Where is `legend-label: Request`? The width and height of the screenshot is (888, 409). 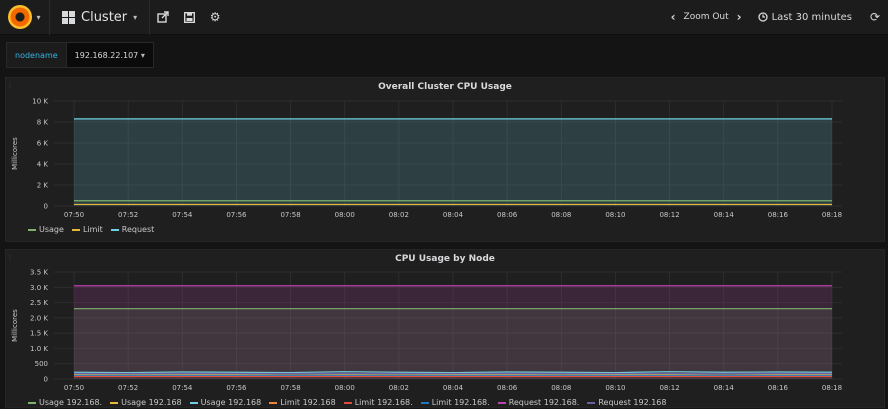
legend-label: Request is located at coordinates (138, 229).